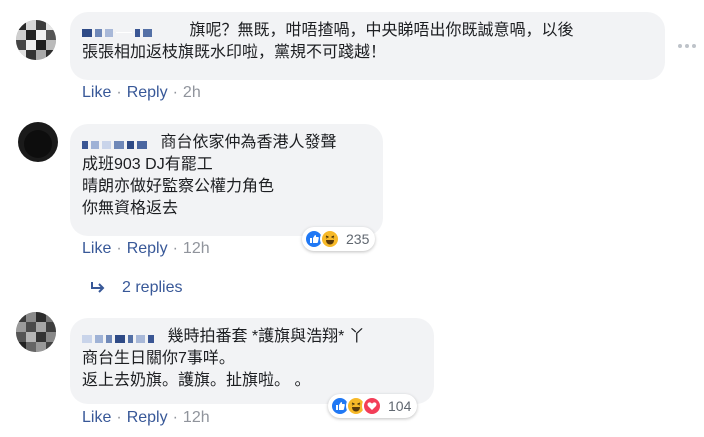  Describe the element at coordinates (266, 336) in the screenshot. I see `comment-text: 幾時拍番套 *護旗與浩翔* 丫` at that location.